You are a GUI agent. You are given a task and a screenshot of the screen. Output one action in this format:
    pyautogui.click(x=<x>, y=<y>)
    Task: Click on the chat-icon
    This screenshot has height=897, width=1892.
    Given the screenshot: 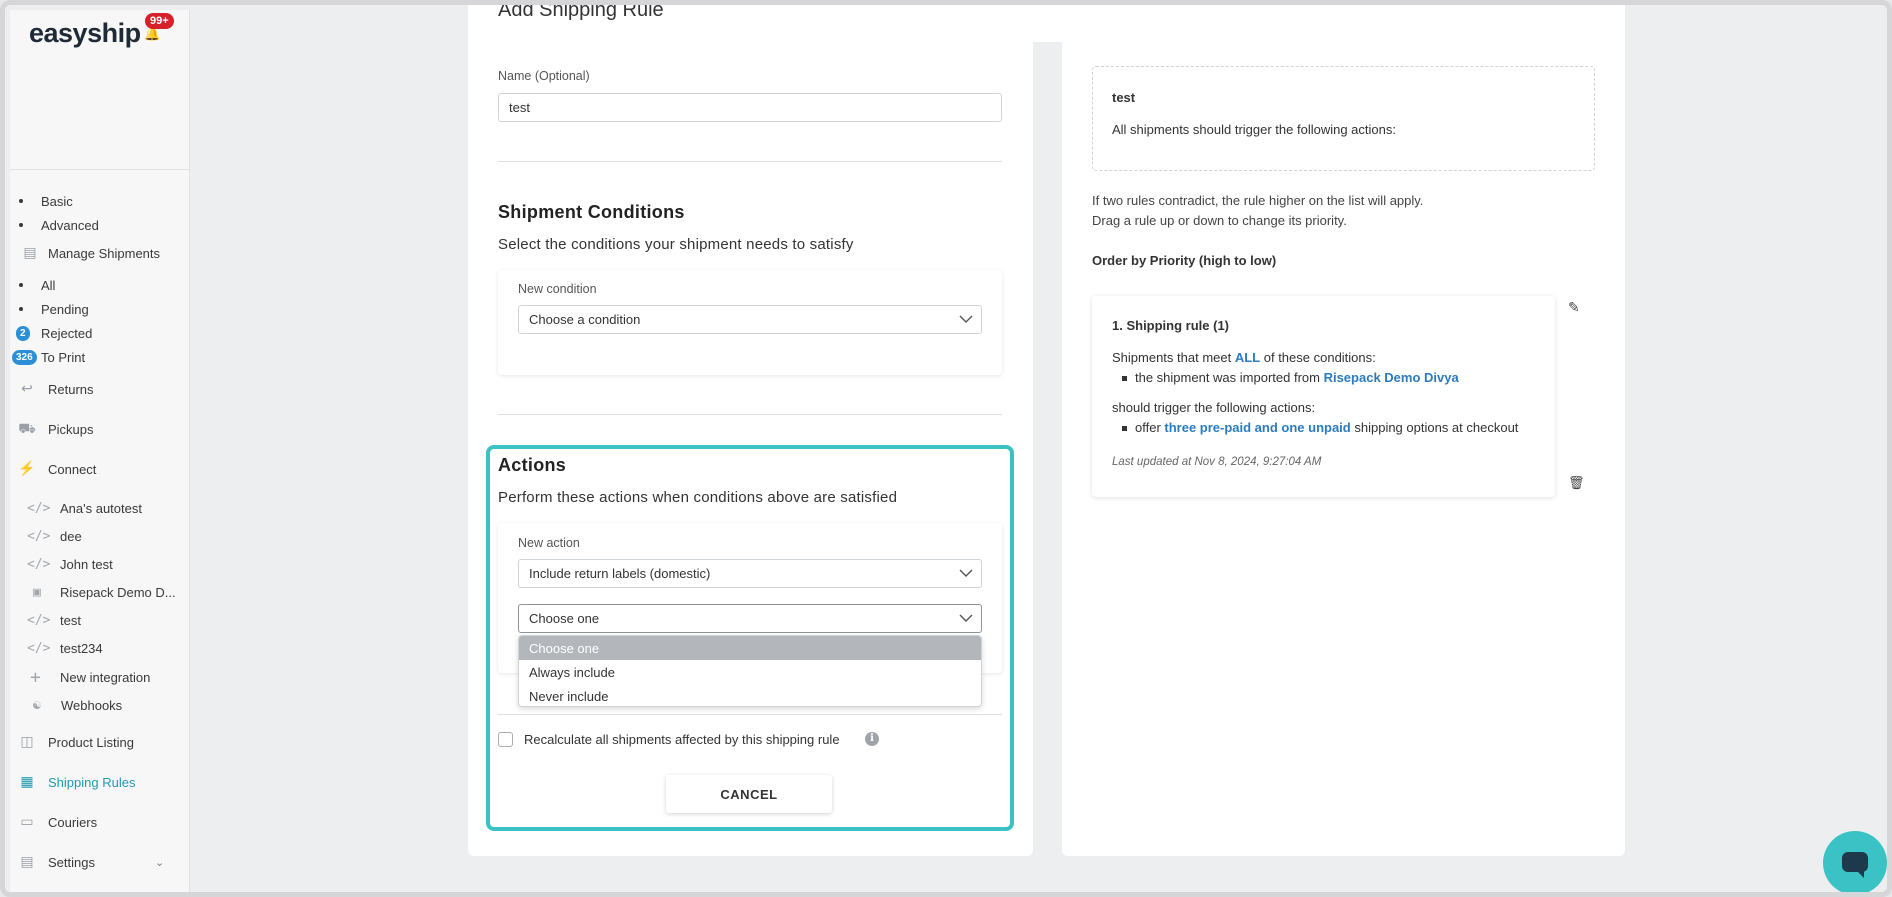 What is the action you would take?
    pyautogui.click(x=1855, y=865)
    